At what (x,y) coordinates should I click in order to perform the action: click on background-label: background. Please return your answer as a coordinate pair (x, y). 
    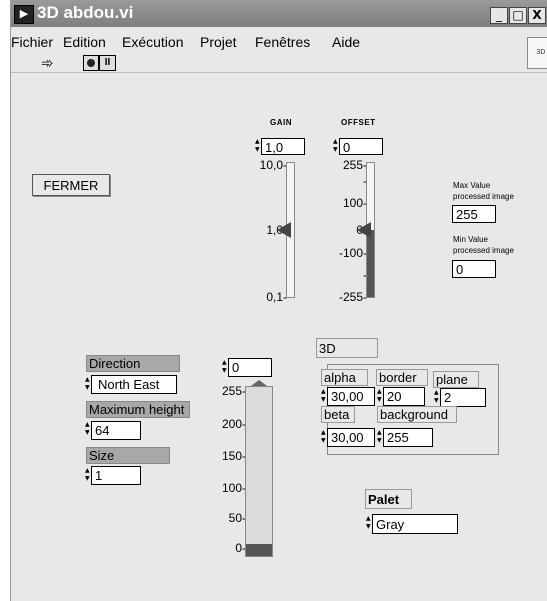
    Looking at the image, I should click on (417, 414).